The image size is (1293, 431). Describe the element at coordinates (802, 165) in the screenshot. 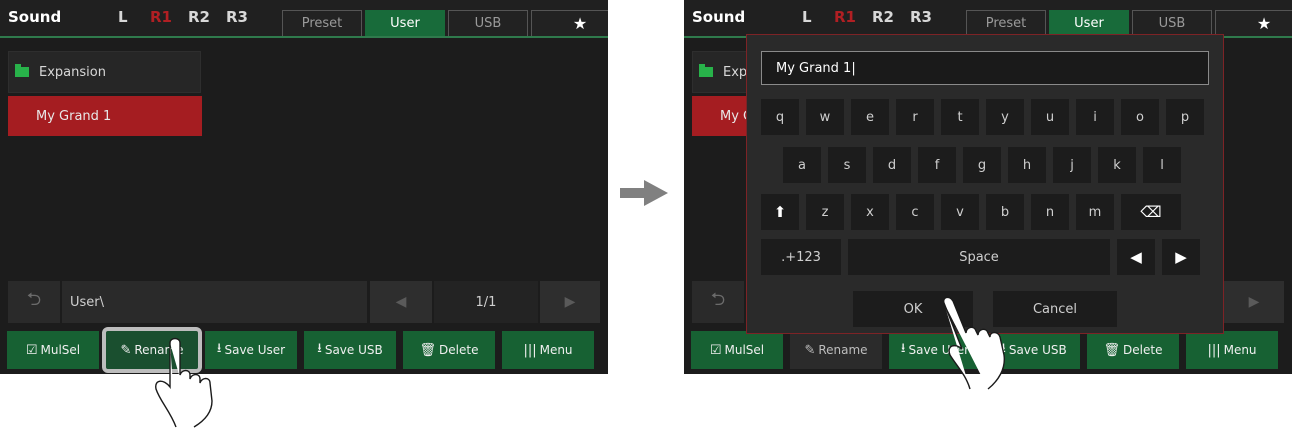

I see `key-a: a` at that location.